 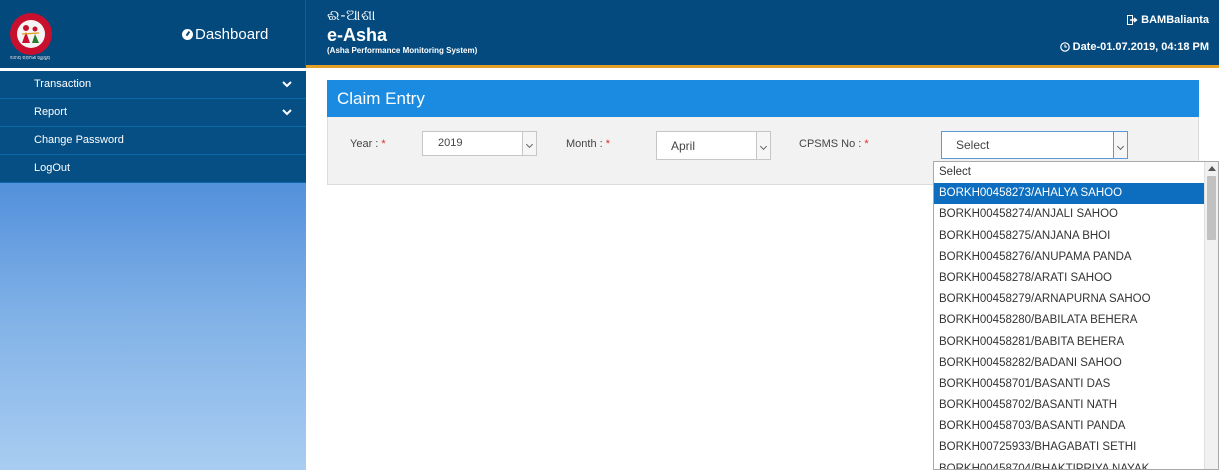 What do you see at coordinates (1076, 464) in the screenshot?
I see `dropdown-option: BORKH00458704/BHAKTIPRIYA NAYAK` at bounding box center [1076, 464].